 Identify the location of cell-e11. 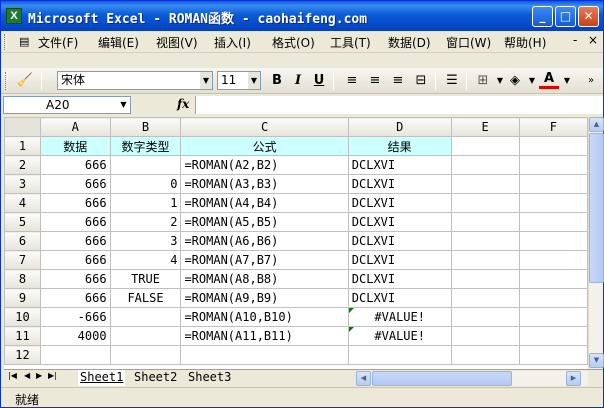
(485, 336).